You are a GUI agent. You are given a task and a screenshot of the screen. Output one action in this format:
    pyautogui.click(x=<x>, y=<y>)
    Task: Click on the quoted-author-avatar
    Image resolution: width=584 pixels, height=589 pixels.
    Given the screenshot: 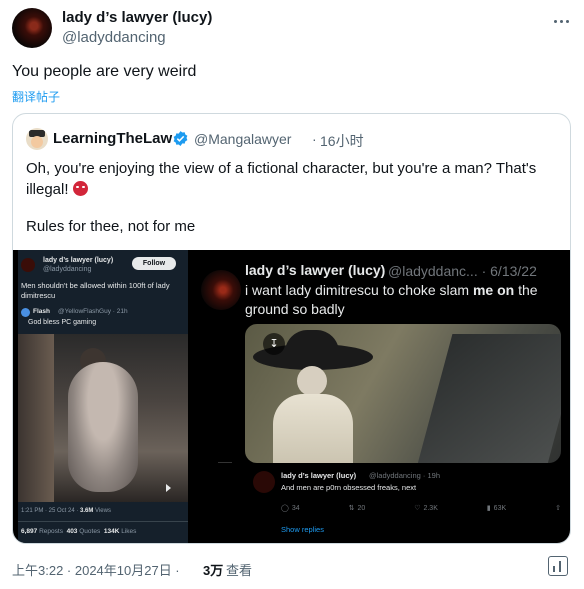 What is the action you would take?
    pyautogui.click(x=37, y=139)
    